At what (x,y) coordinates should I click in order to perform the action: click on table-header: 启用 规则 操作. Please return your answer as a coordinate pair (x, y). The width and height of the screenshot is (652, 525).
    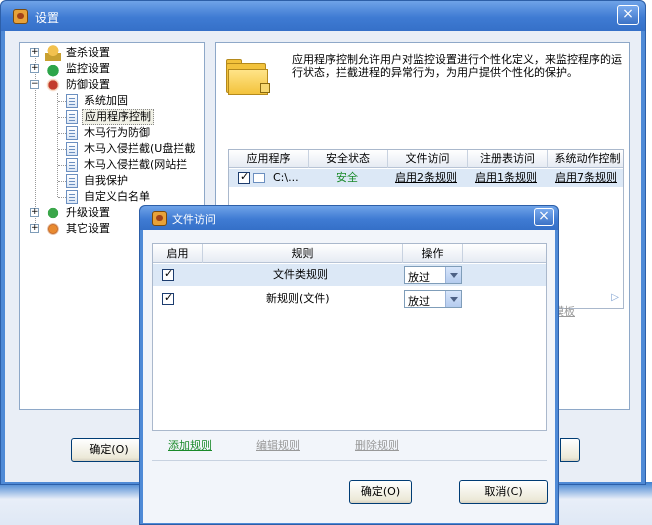
    Looking at the image, I should click on (349, 253).